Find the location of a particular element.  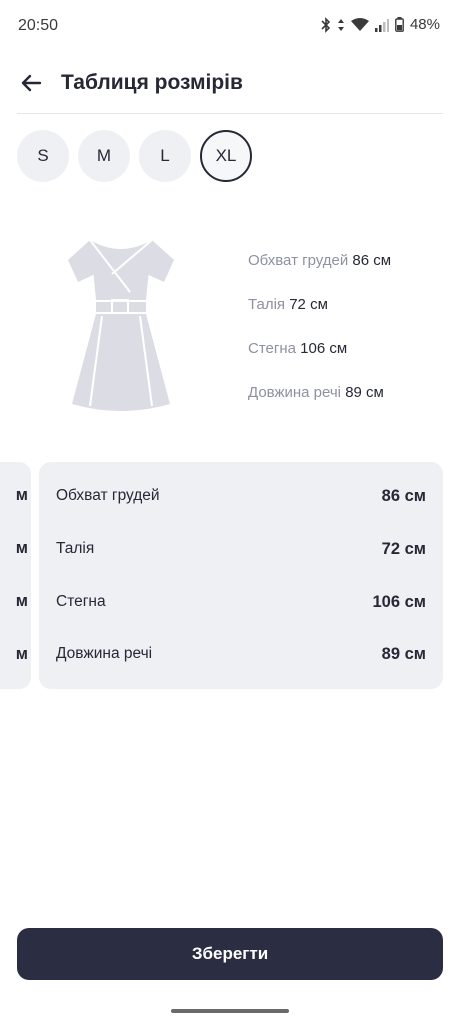

row-label: Талія is located at coordinates (75, 548).